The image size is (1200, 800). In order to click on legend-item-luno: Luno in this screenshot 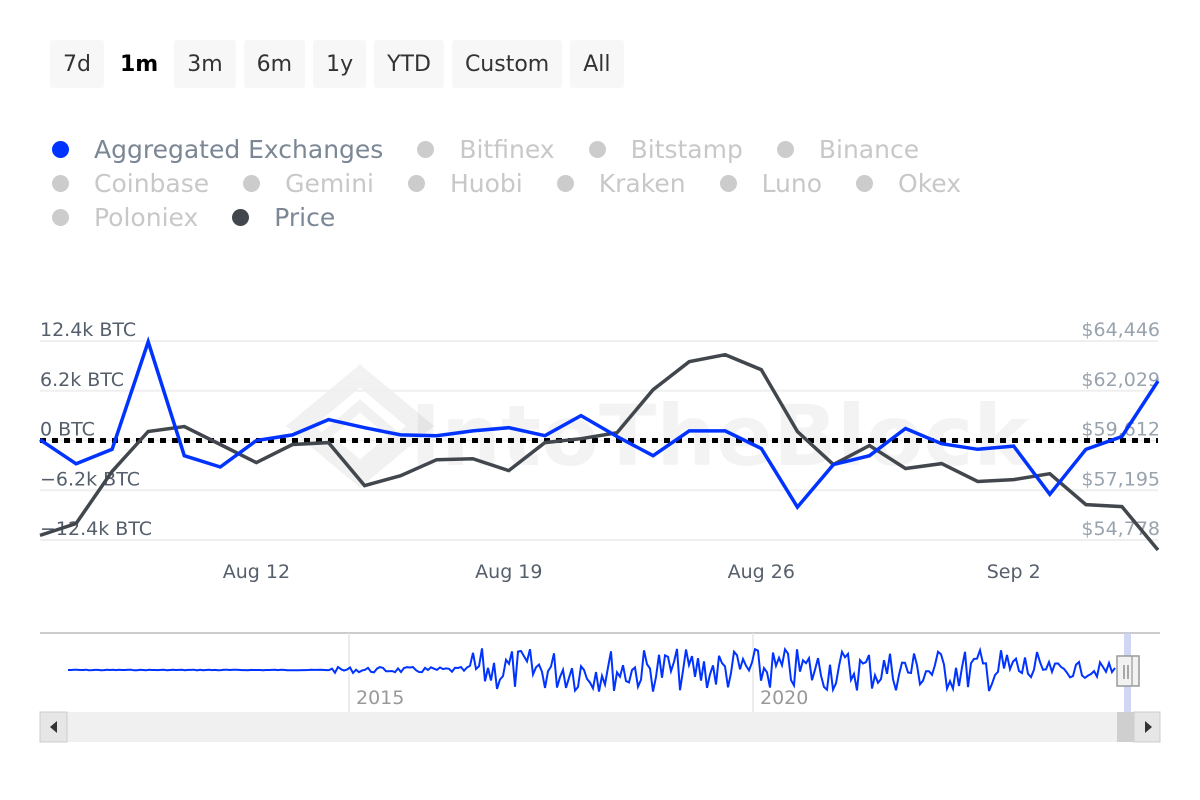, I will do `click(771, 183)`.